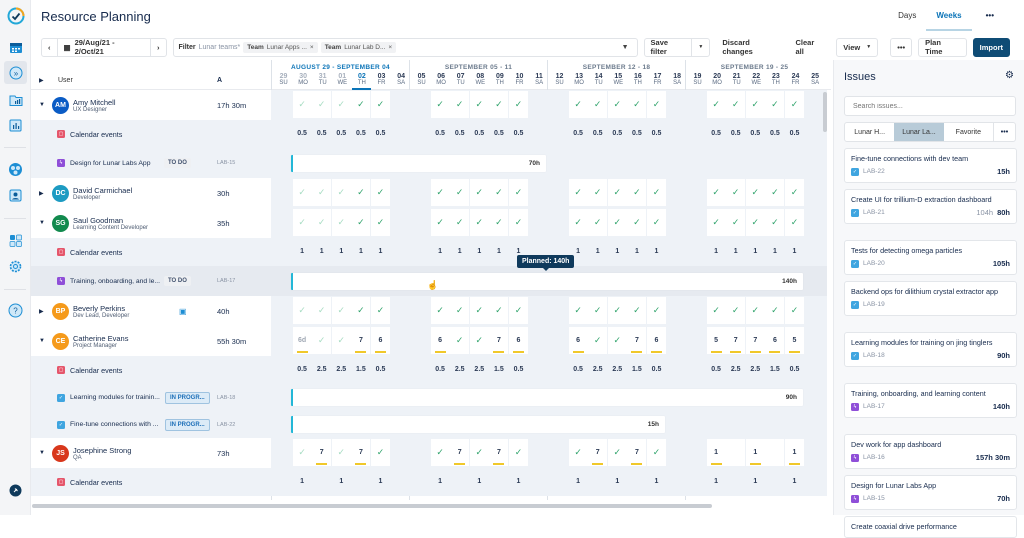 This screenshot has width=1024, height=538. Describe the element at coordinates (795, 80) in the screenshot. I see `day-header: 24 FR` at that location.